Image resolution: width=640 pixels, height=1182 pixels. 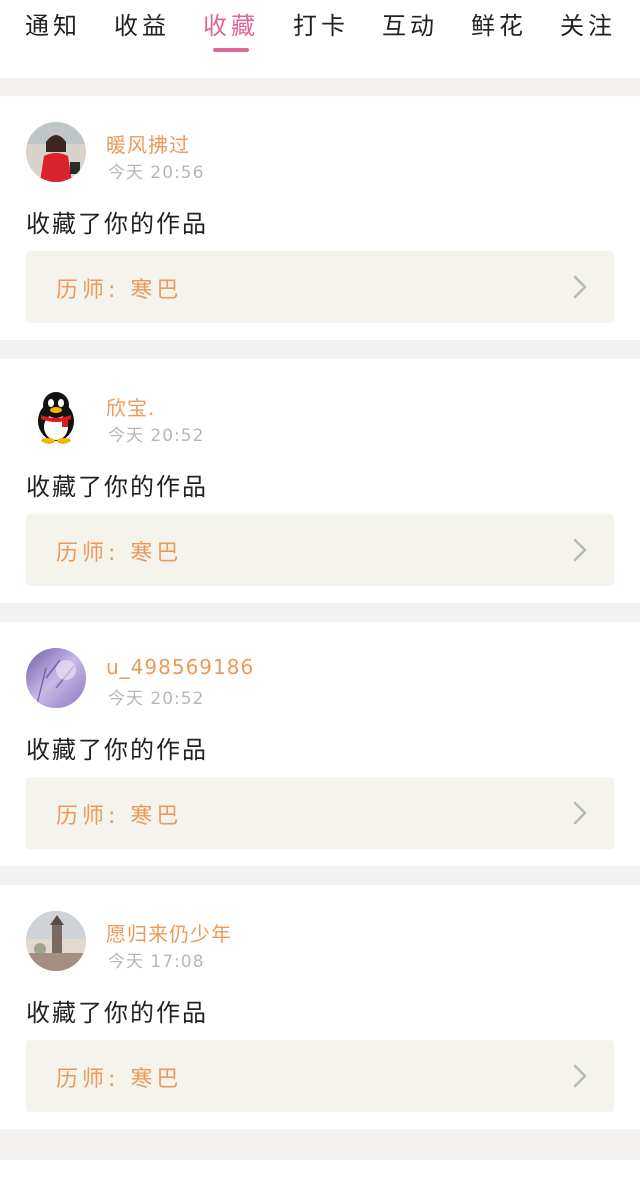 I want to click on qq-penguin-avatar-icon, so click(x=56, y=415).